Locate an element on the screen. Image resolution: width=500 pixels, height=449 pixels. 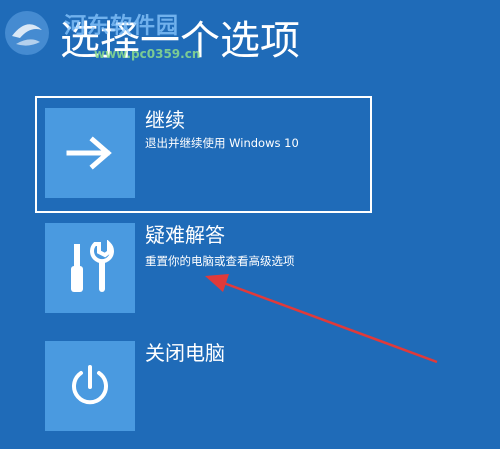
option-turn-off-tile is located at coordinates (90, 386).